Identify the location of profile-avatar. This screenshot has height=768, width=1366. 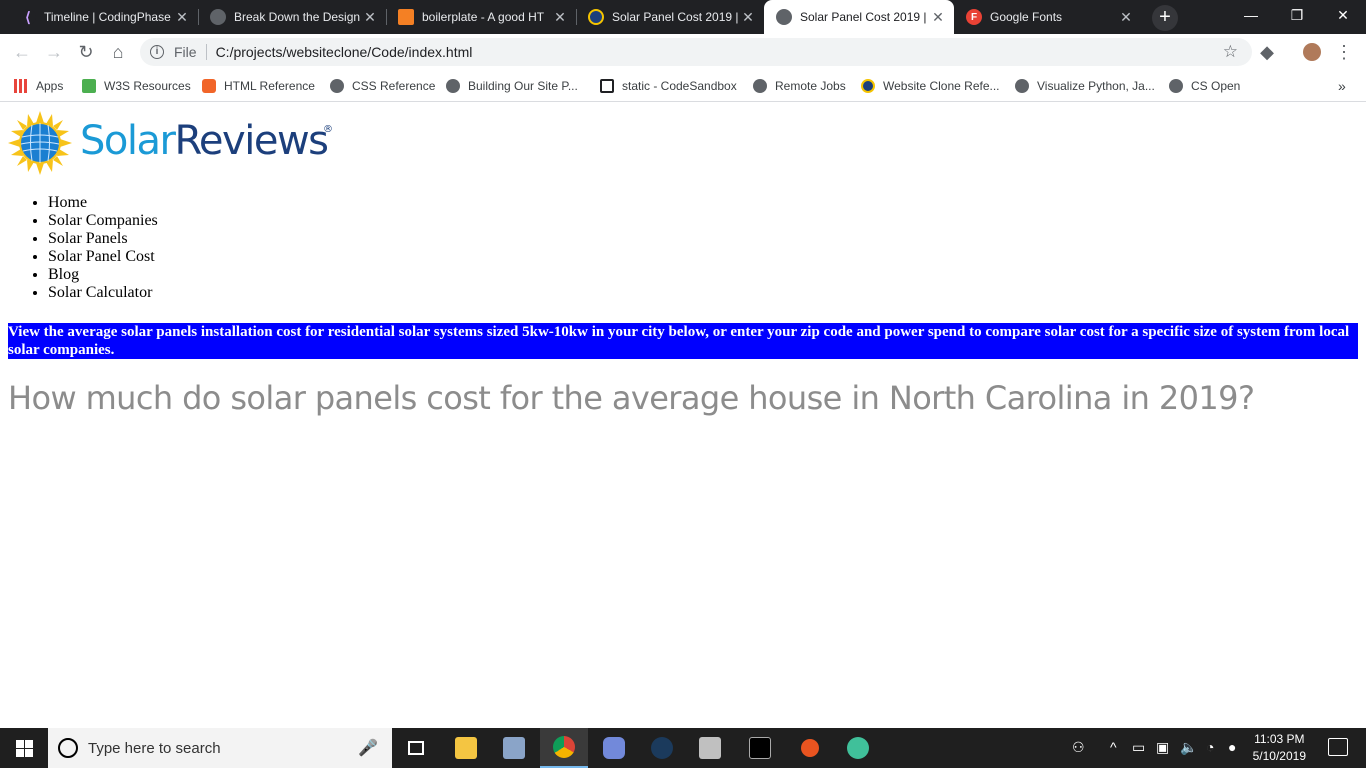
(1312, 52).